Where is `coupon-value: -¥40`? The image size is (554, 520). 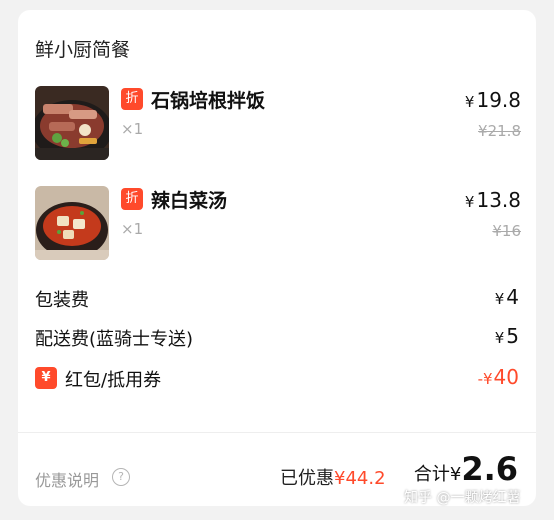
coupon-value: -¥40 is located at coordinates (498, 377).